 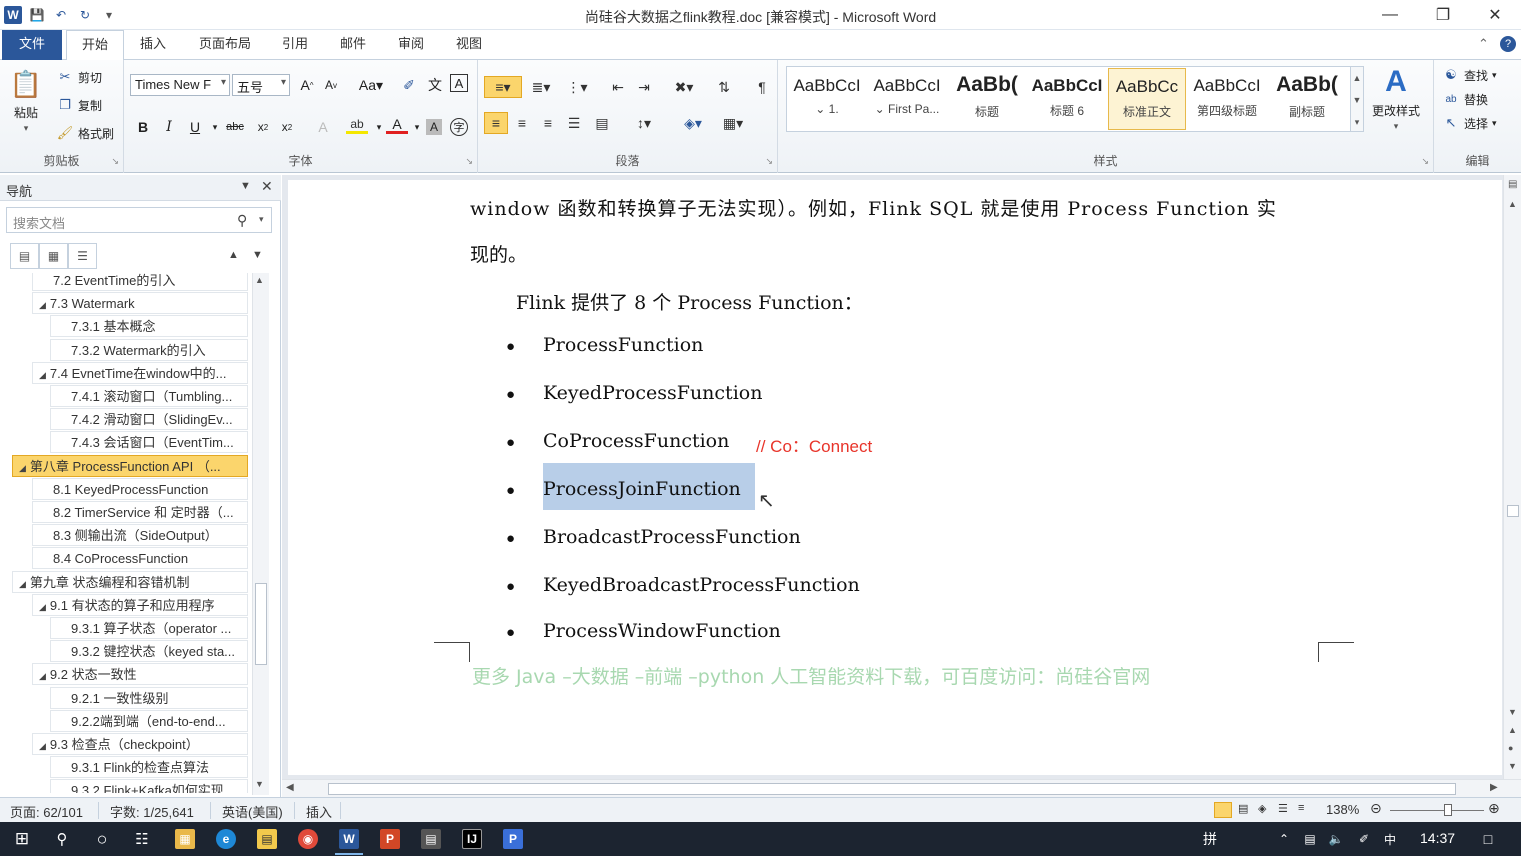 What do you see at coordinates (1342, 809) in the screenshot?
I see `zoom-level: 138%` at bounding box center [1342, 809].